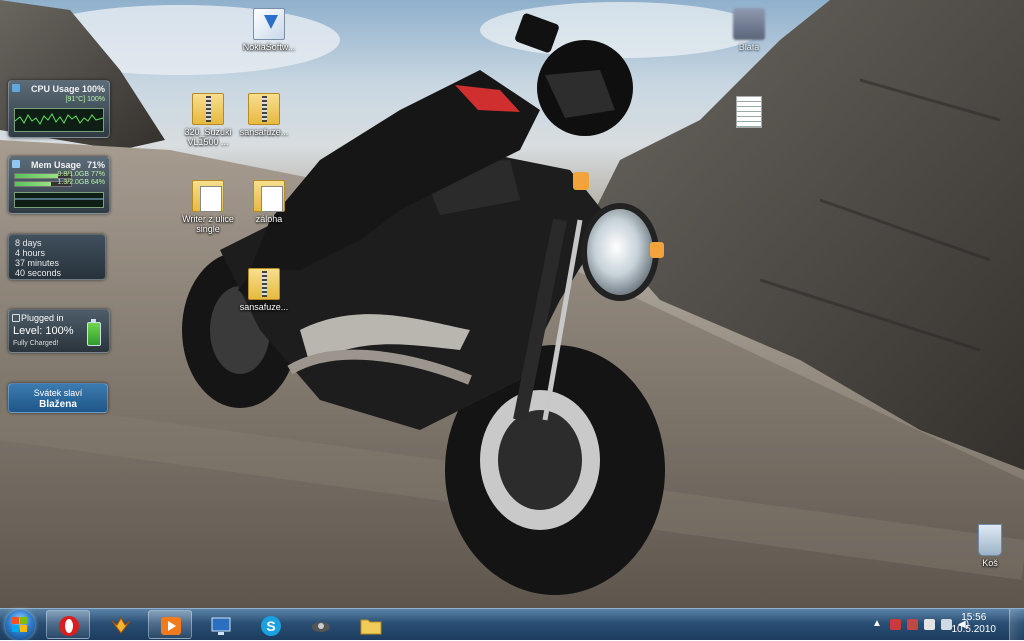 Image resolution: width=1024 pixels, height=641 pixels. What do you see at coordinates (16, 318) in the screenshot?
I see `plug-icon` at bounding box center [16, 318].